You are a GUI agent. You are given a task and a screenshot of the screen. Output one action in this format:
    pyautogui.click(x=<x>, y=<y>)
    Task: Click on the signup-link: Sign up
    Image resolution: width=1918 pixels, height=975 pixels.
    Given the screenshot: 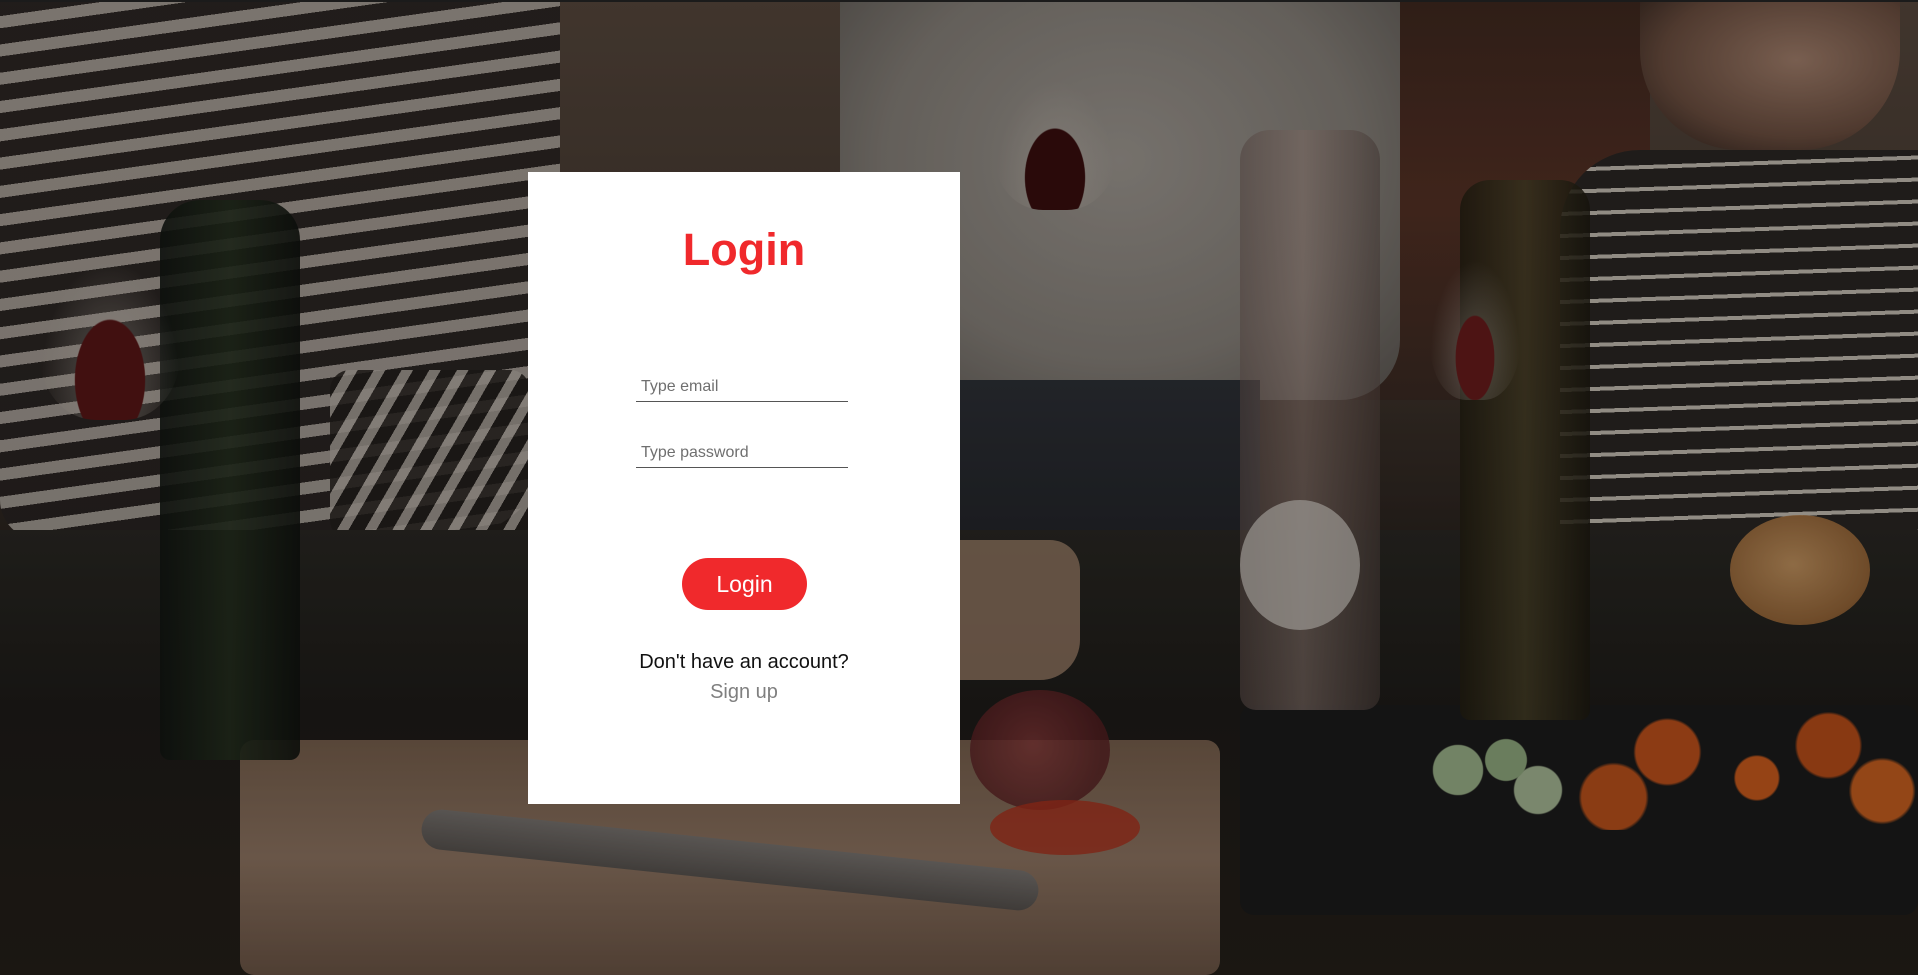 What is the action you would take?
    pyautogui.click(x=744, y=692)
    